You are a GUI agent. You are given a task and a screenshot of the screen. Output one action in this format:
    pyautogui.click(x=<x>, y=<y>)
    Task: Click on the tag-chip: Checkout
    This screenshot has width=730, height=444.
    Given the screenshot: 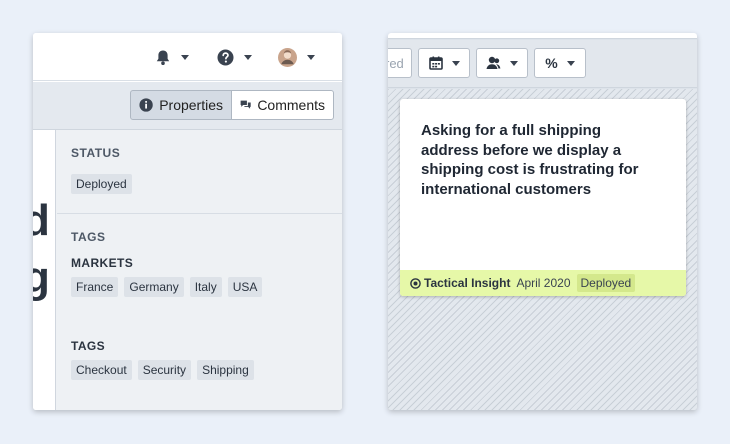 What is the action you would take?
    pyautogui.click(x=101, y=370)
    